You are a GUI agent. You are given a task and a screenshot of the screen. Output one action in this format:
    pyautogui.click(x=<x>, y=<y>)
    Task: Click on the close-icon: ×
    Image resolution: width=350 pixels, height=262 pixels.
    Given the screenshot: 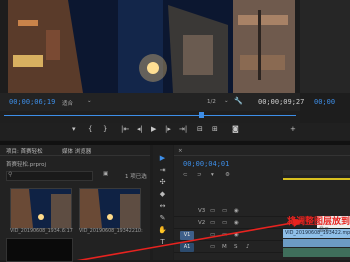 What is the action you would take?
    pyautogui.click(x=180, y=151)
    